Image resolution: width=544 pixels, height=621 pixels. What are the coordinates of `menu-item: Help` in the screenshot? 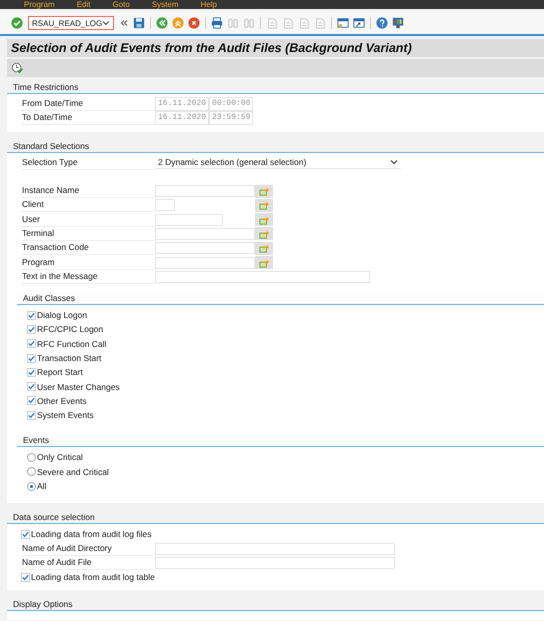 It's located at (208, 4).